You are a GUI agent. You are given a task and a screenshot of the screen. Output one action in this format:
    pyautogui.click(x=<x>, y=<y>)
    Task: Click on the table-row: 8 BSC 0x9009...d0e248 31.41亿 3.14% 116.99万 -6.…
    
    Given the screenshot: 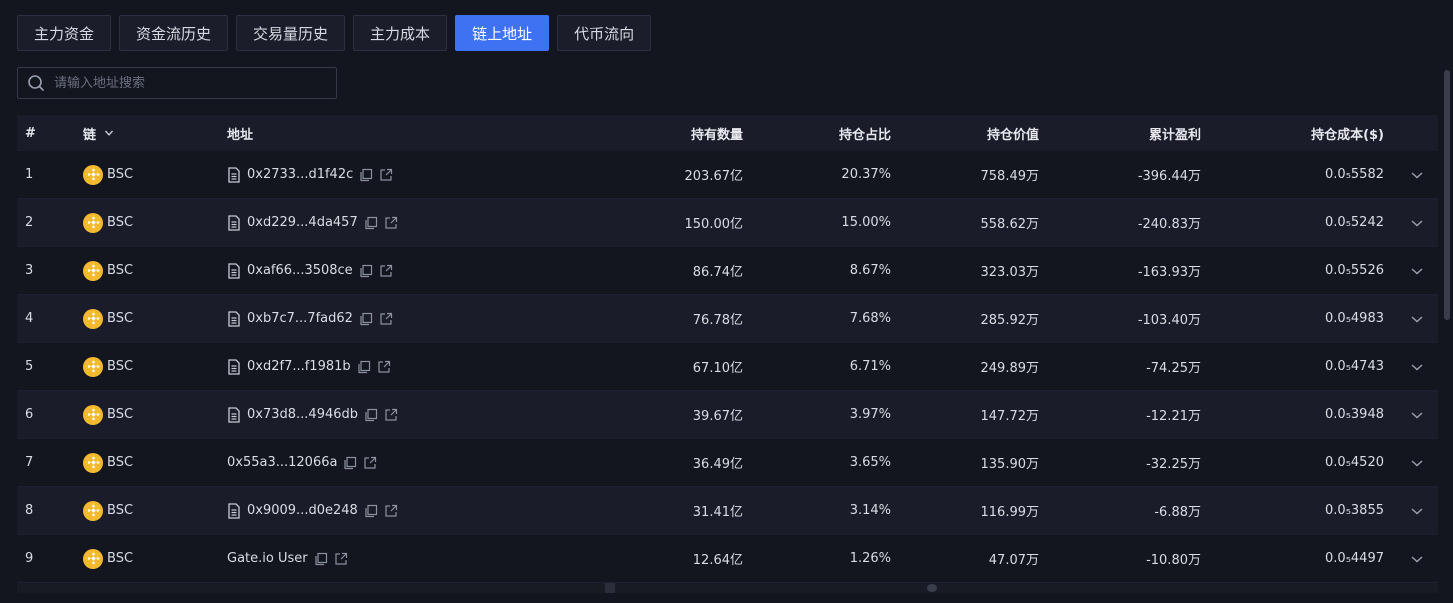 What is the action you would take?
    pyautogui.click(x=727, y=511)
    